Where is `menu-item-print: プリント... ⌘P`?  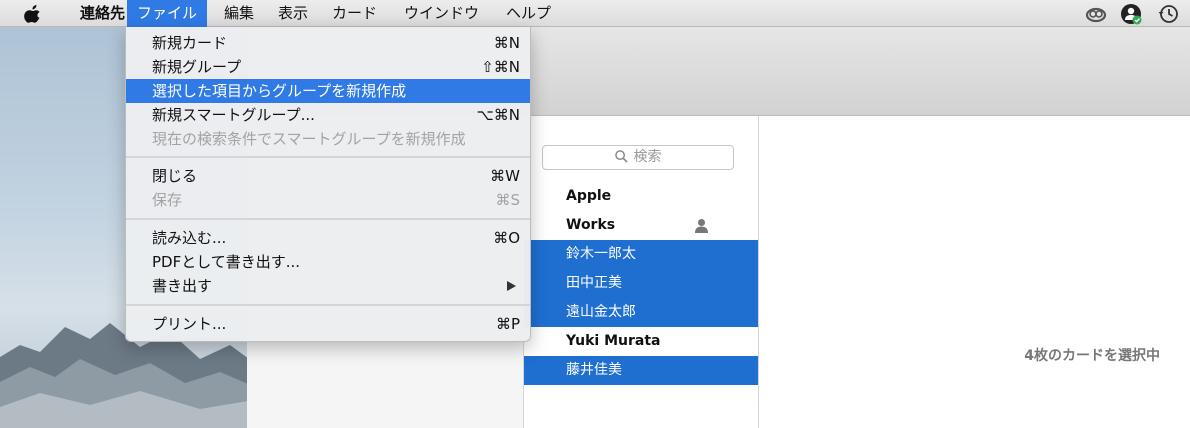
menu-item-print: プリント... ⌘P is located at coordinates (328, 324).